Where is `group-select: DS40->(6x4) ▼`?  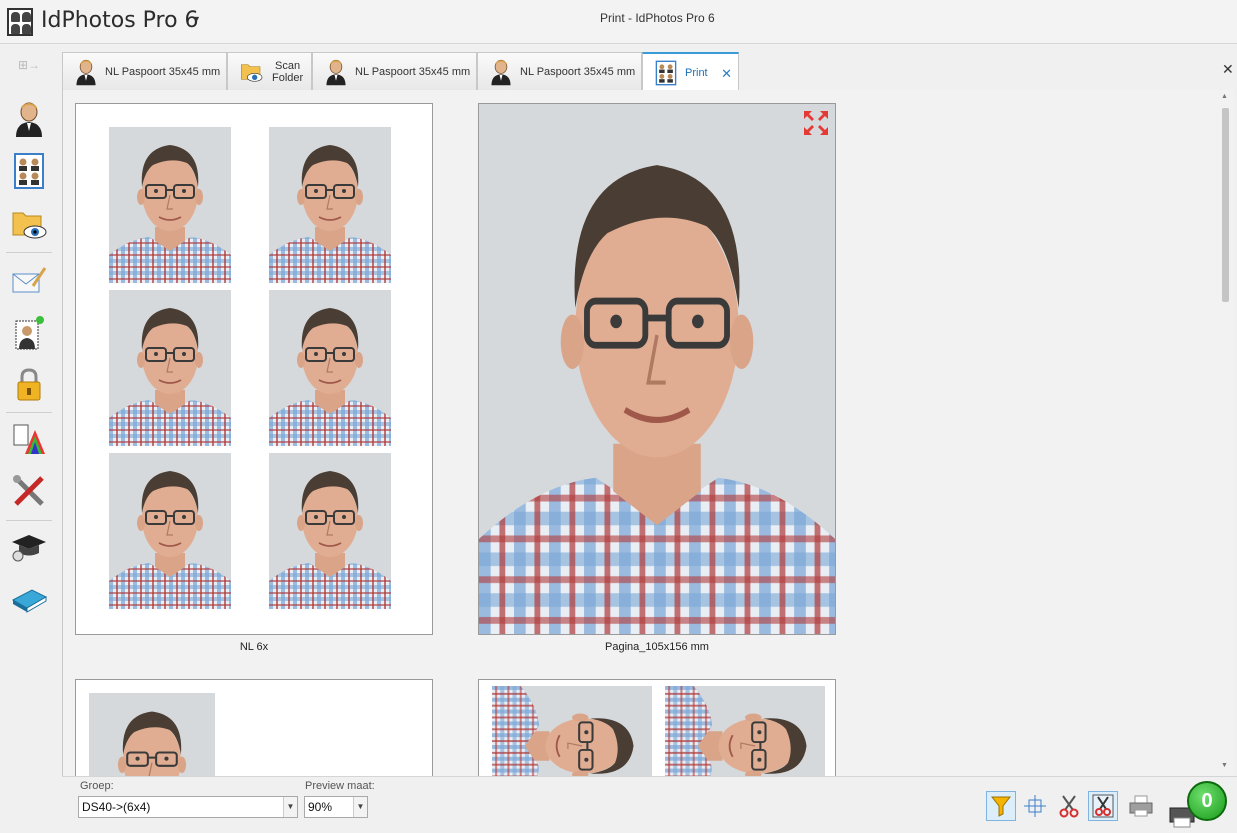 group-select: DS40->(6x4) ▼ is located at coordinates (188, 807).